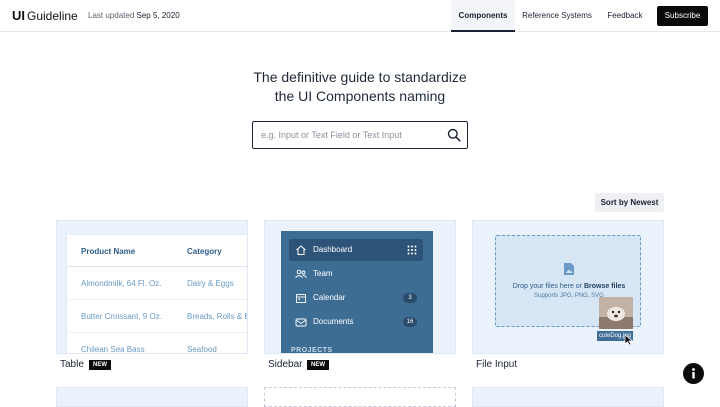  Describe the element at coordinates (410, 298) in the screenshot. I see `count-badge: 3` at that location.